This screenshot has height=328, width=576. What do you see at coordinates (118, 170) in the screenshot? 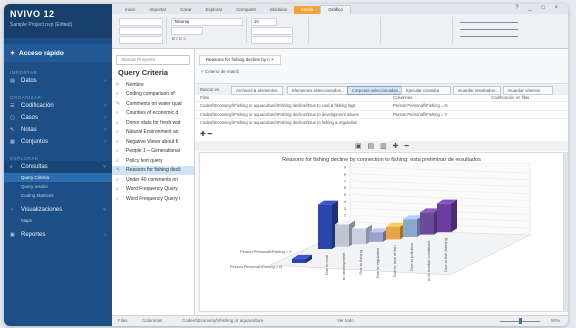
I see `matrix-query-icon: ✎` at bounding box center [118, 170].